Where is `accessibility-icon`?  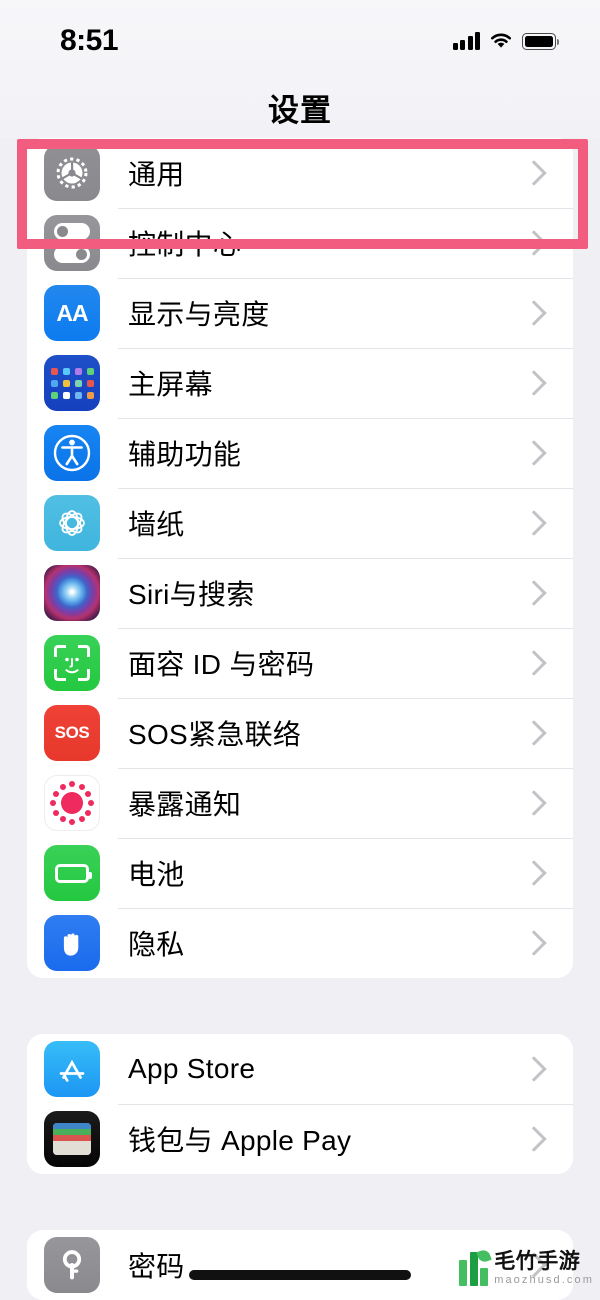
accessibility-icon is located at coordinates (72, 453).